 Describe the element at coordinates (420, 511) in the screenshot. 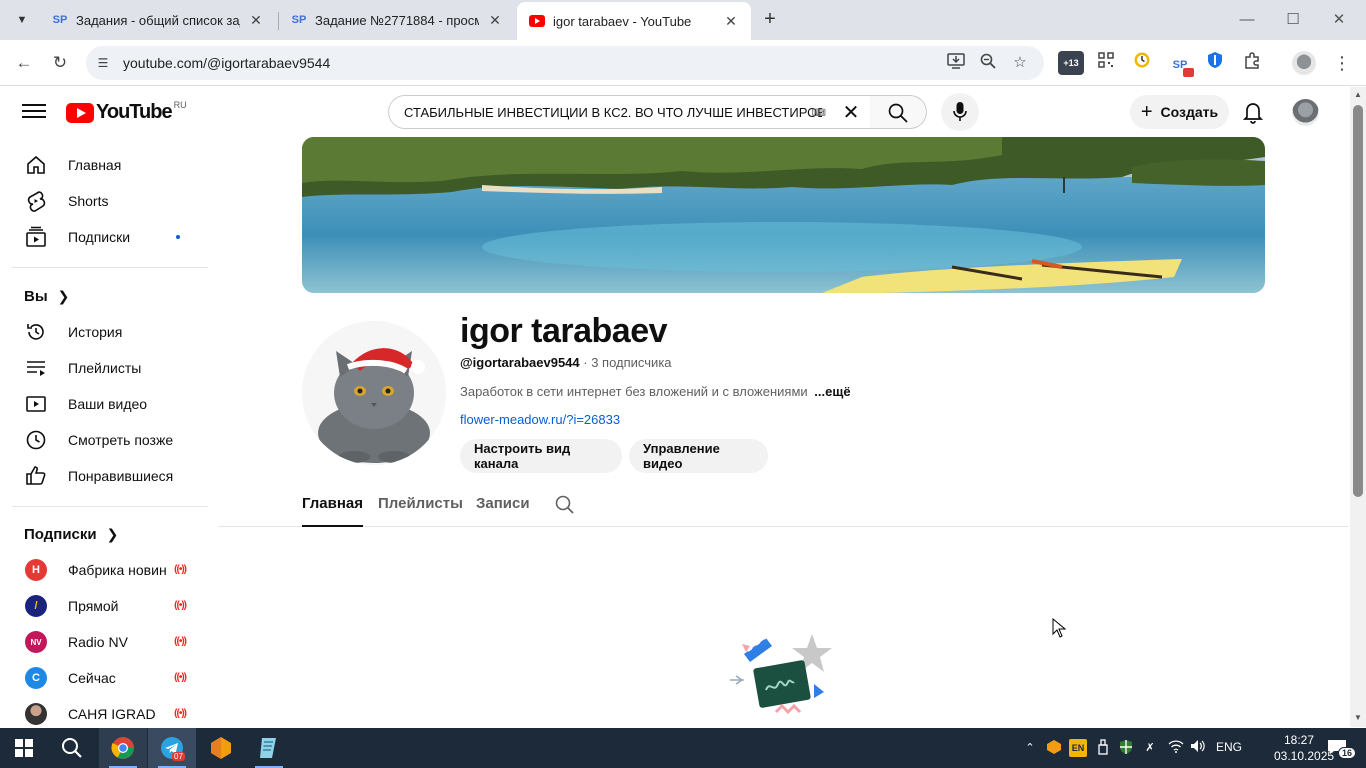

I see `tab-playlists: Плейлисты` at that location.